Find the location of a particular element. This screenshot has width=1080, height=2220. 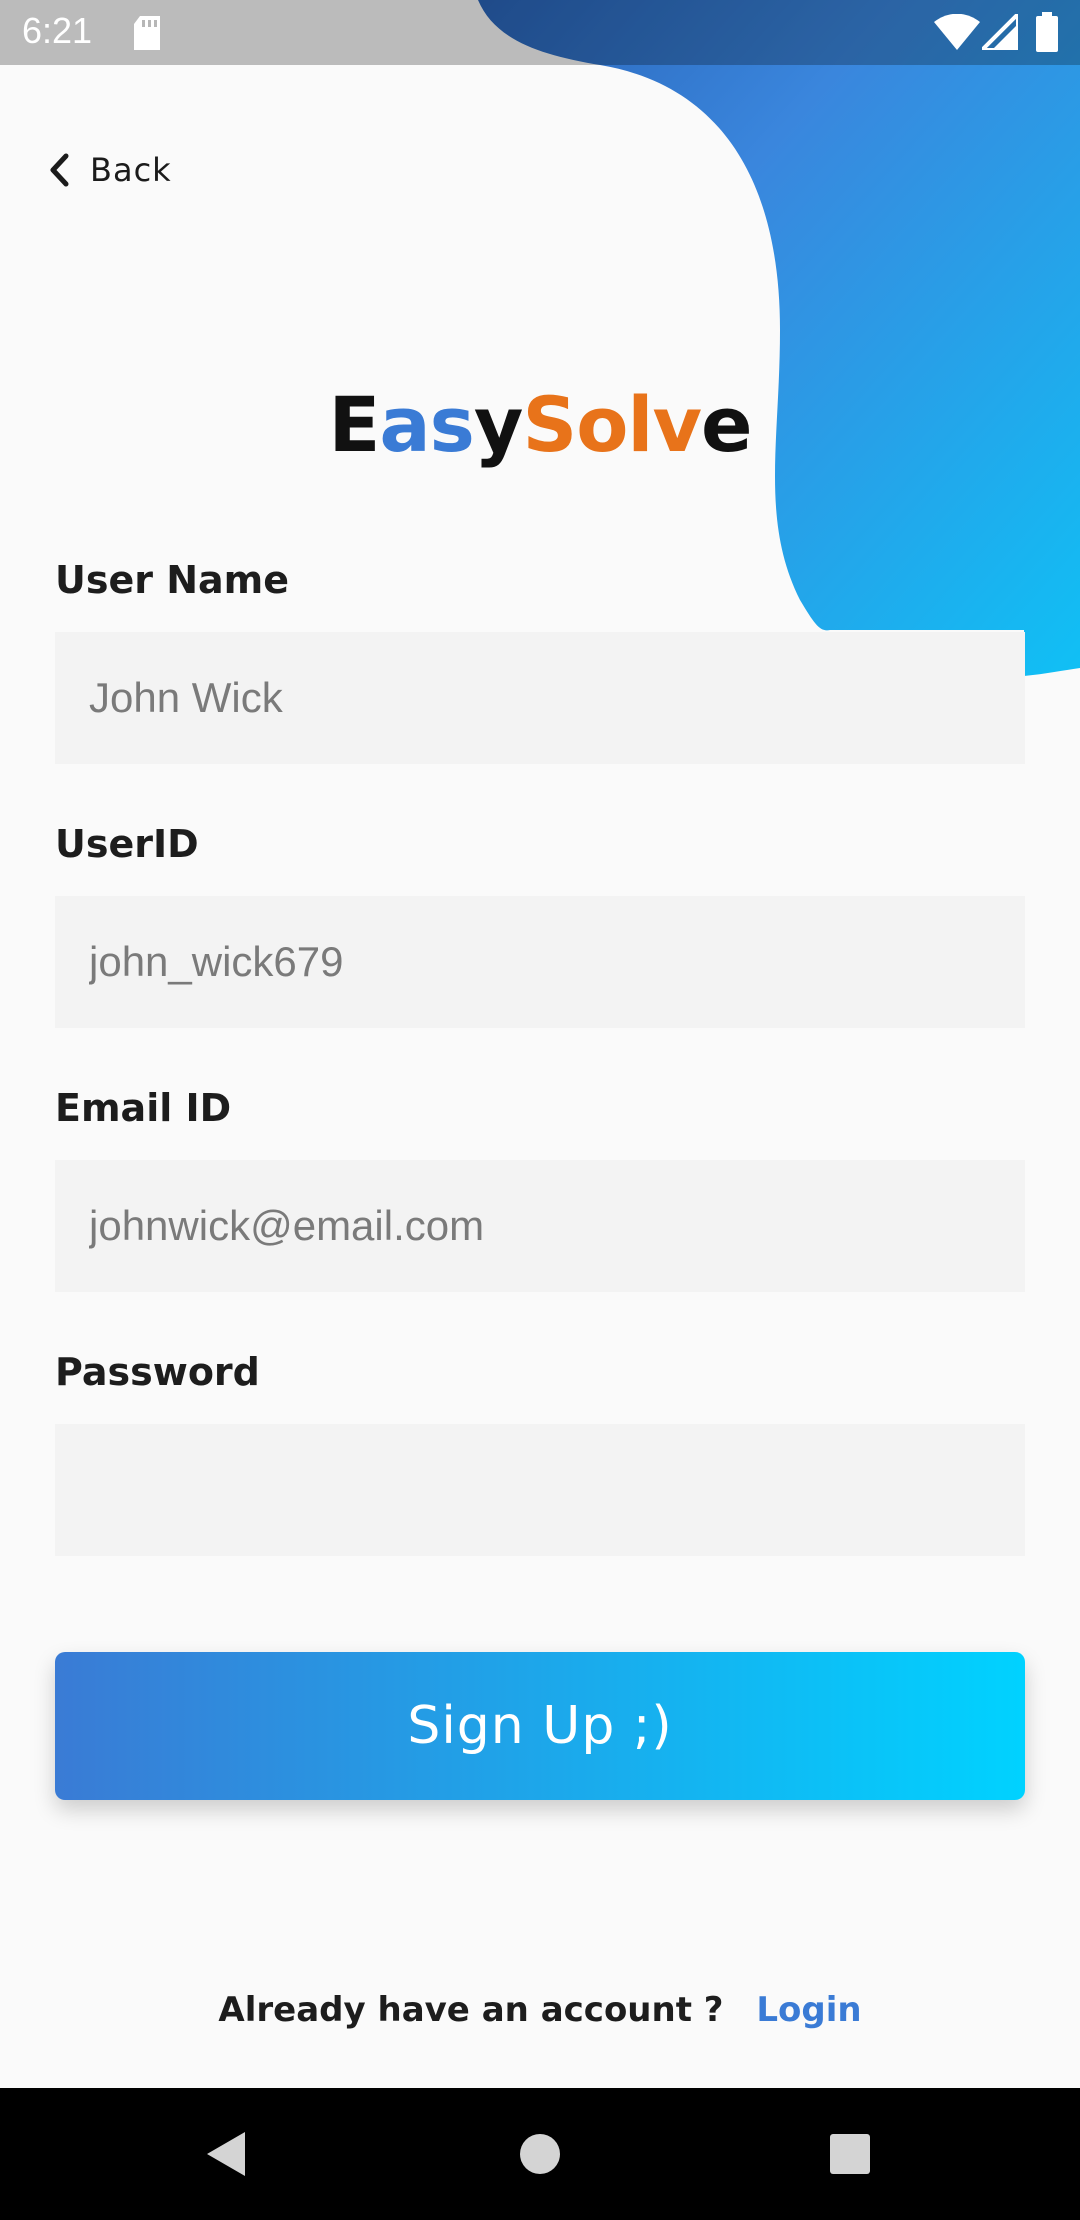

home-circle-icon is located at coordinates (540, 2154).